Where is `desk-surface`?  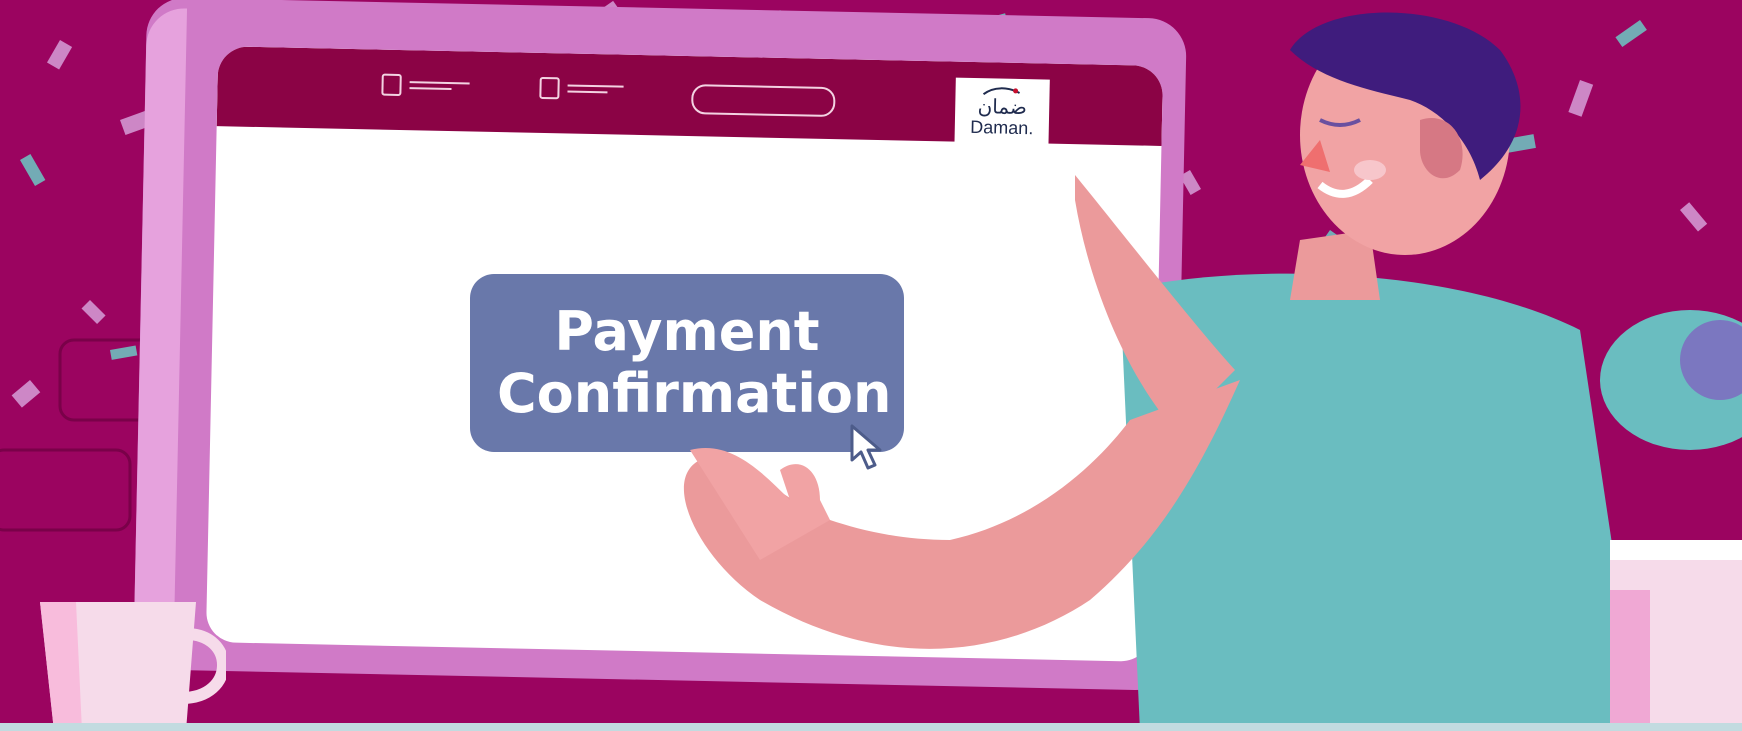
desk-surface is located at coordinates (871, 727).